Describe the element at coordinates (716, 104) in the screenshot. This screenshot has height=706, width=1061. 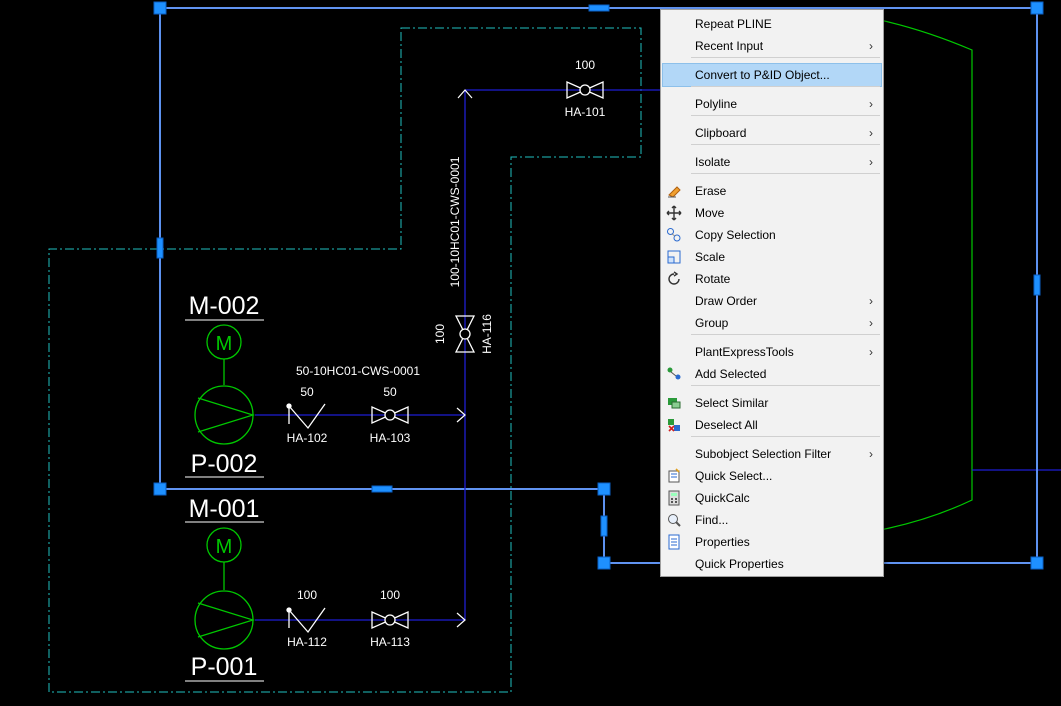
I see `menu-item-label: Polyline` at that location.